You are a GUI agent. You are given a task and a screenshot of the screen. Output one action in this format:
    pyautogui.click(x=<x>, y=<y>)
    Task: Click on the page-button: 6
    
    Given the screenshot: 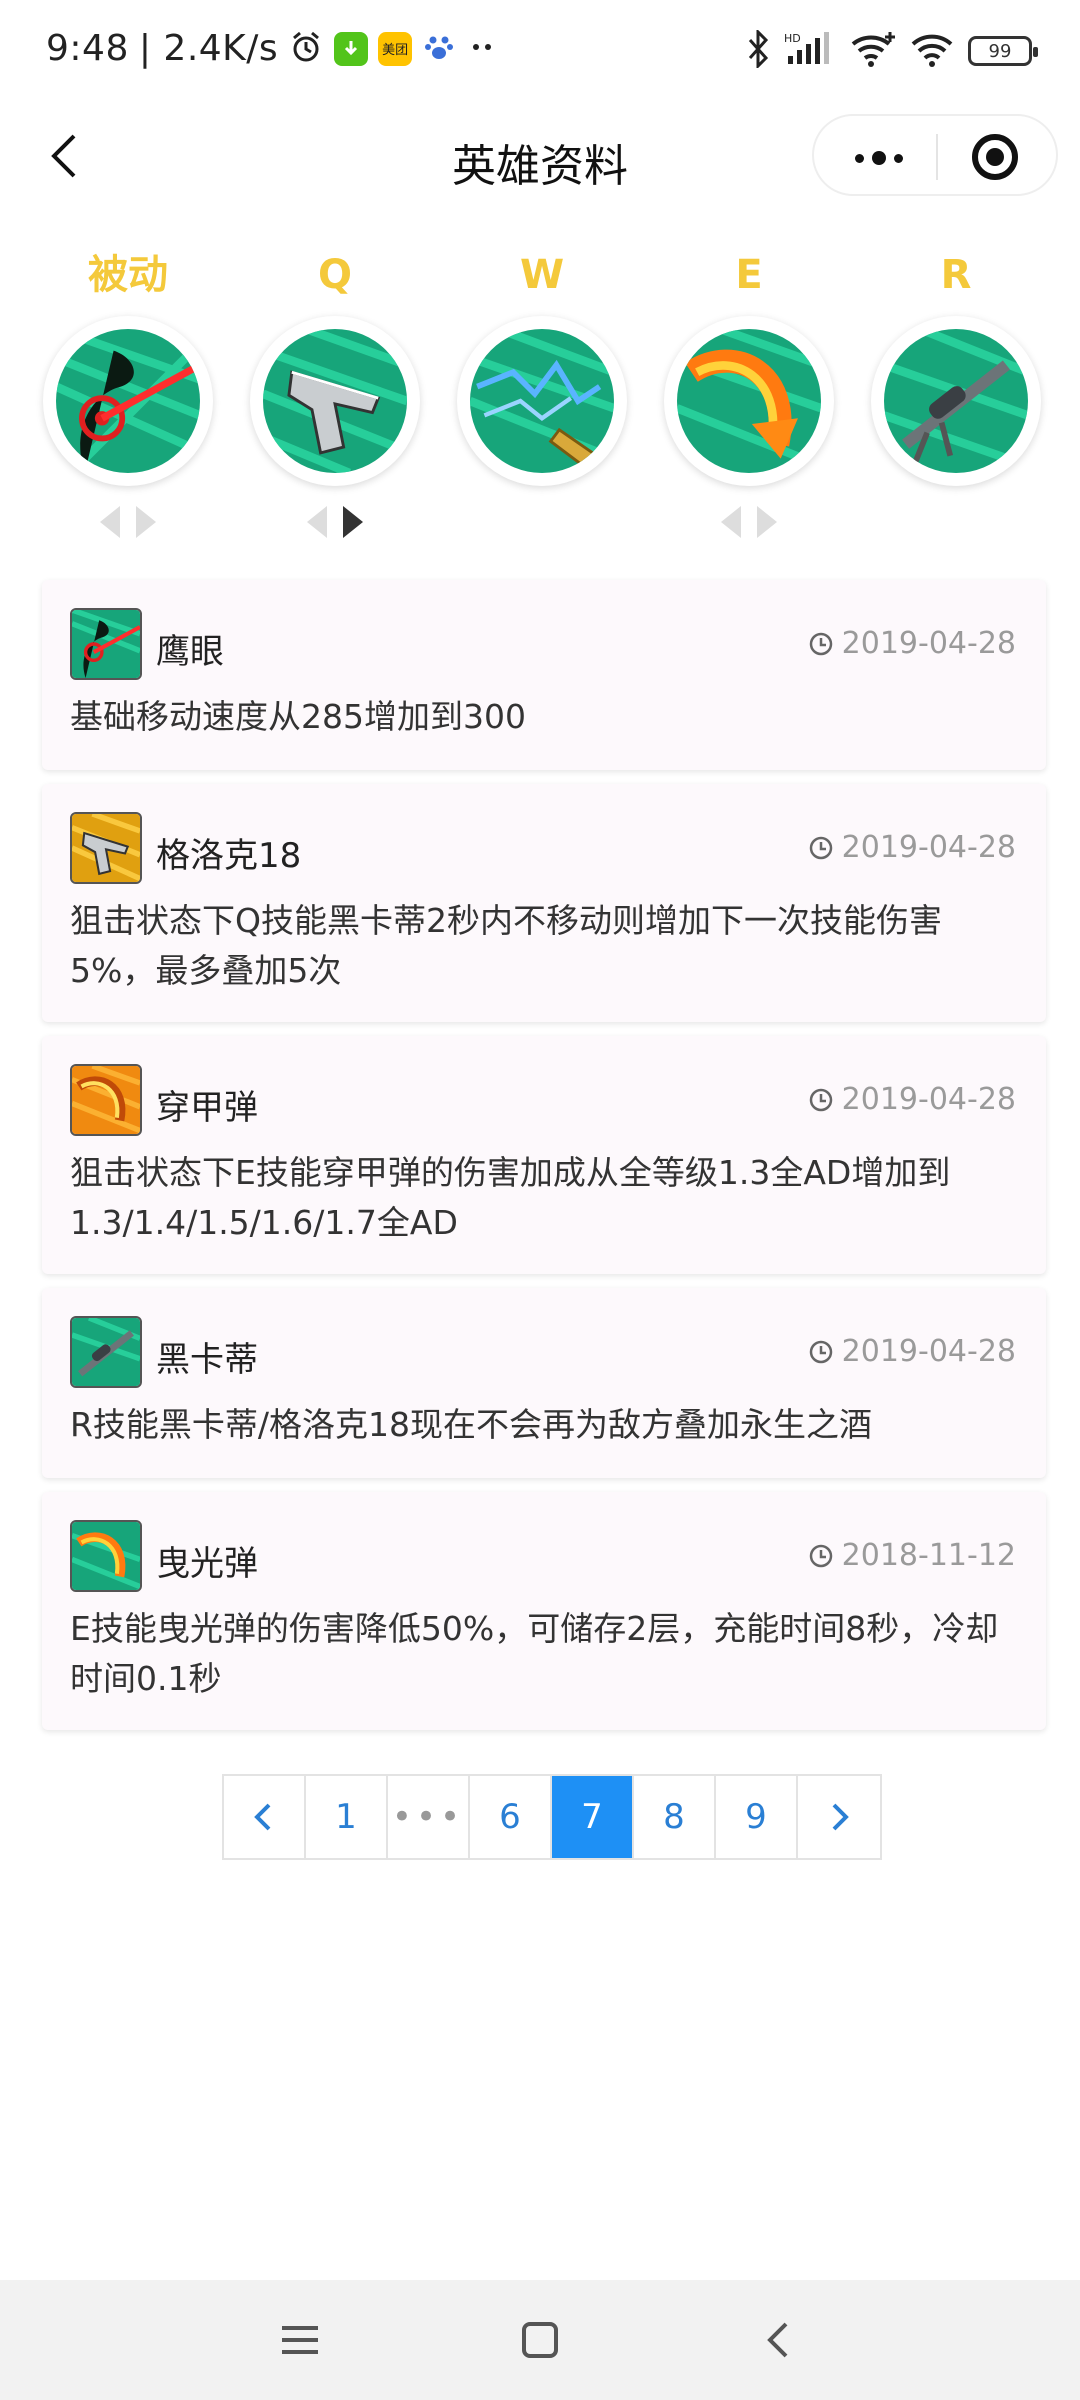 What is the action you would take?
    pyautogui.click(x=511, y=1817)
    